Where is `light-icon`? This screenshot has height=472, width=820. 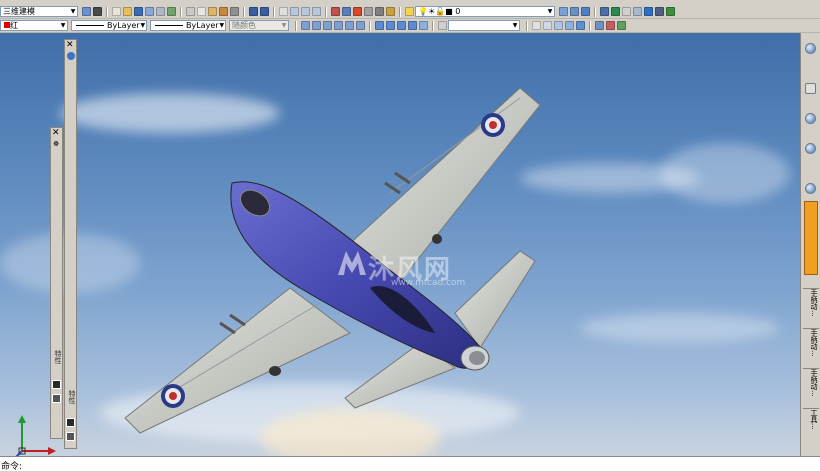 light-icon is located at coordinates (670, 11).